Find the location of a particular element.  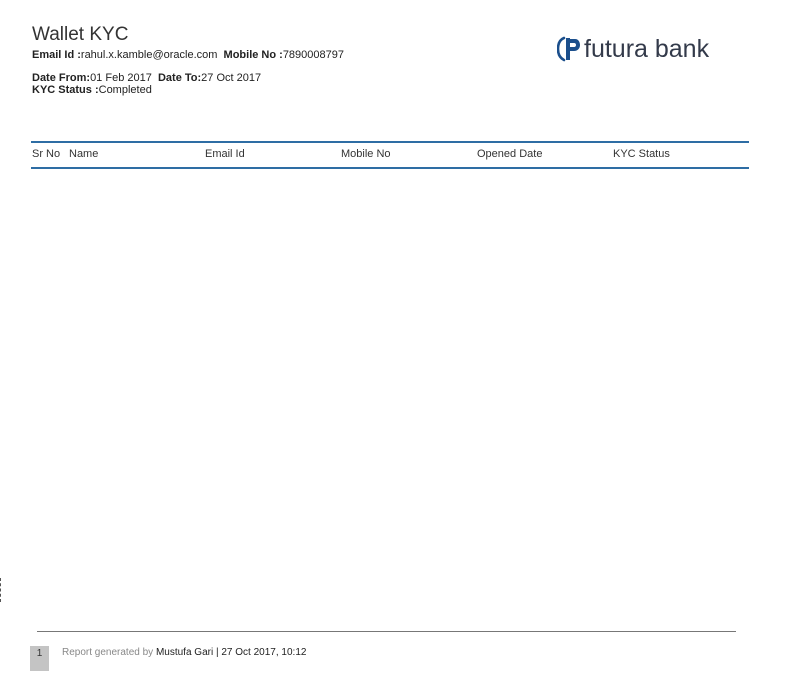

kyc-status-label: KYC Status : is located at coordinates (65, 90).